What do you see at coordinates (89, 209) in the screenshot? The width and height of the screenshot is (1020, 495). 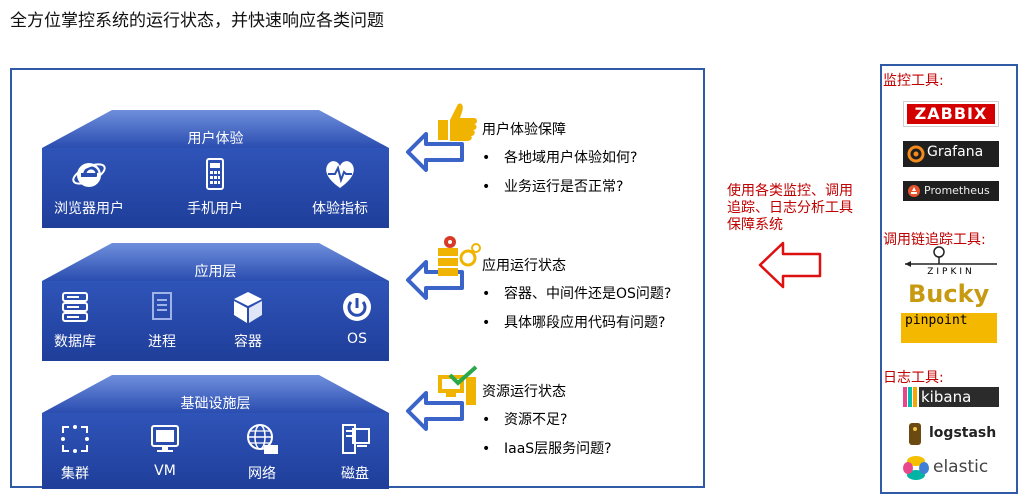 I see `item-label: 浏览器用户` at bounding box center [89, 209].